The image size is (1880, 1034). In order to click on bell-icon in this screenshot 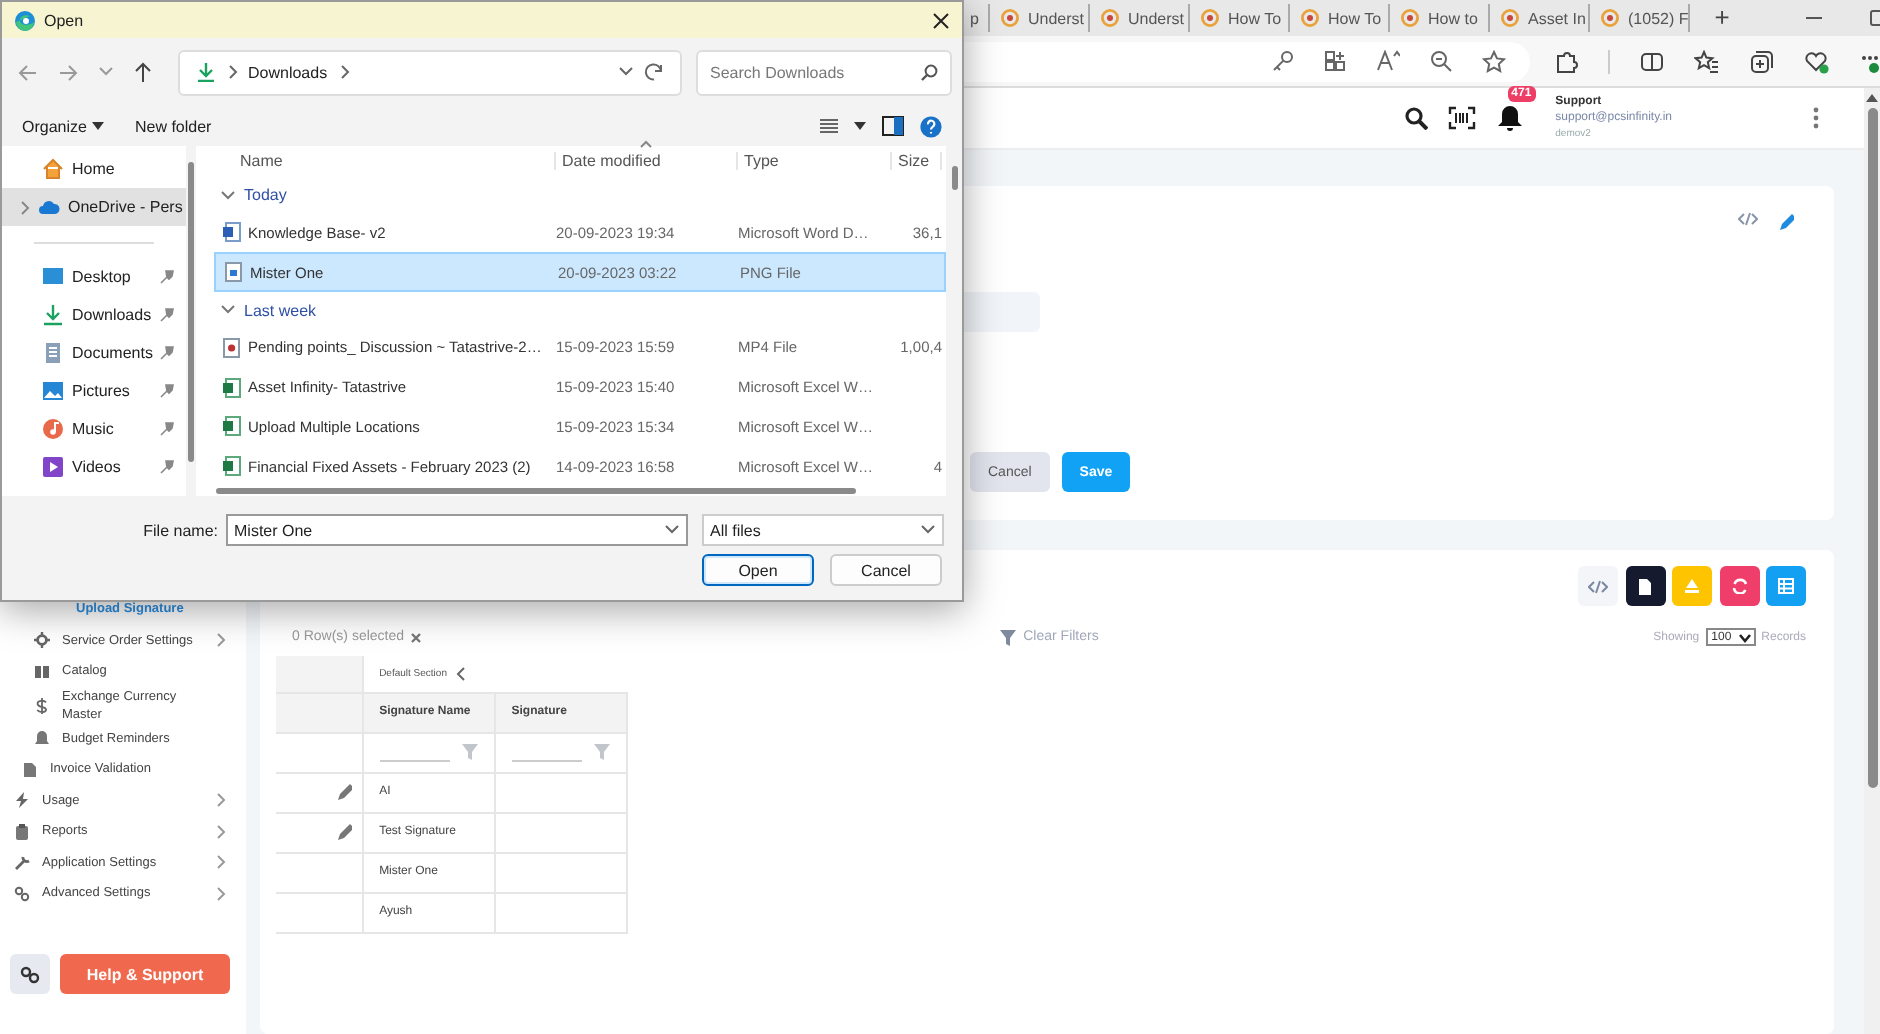, I will do `click(1509, 118)`.